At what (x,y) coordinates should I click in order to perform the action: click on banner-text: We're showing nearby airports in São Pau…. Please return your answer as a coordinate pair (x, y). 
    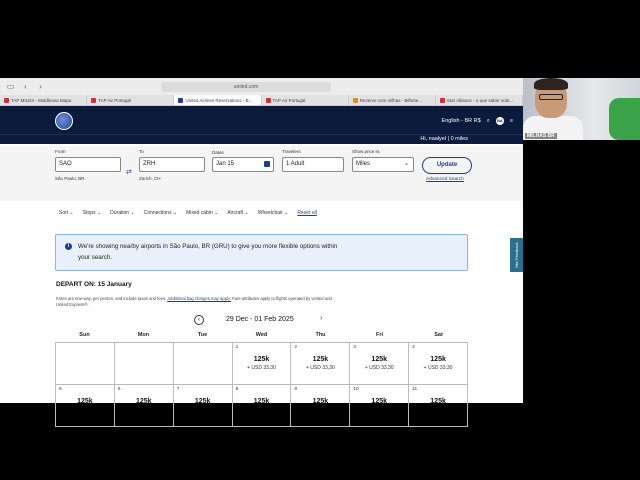
    Looking at the image, I should click on (208, 252).